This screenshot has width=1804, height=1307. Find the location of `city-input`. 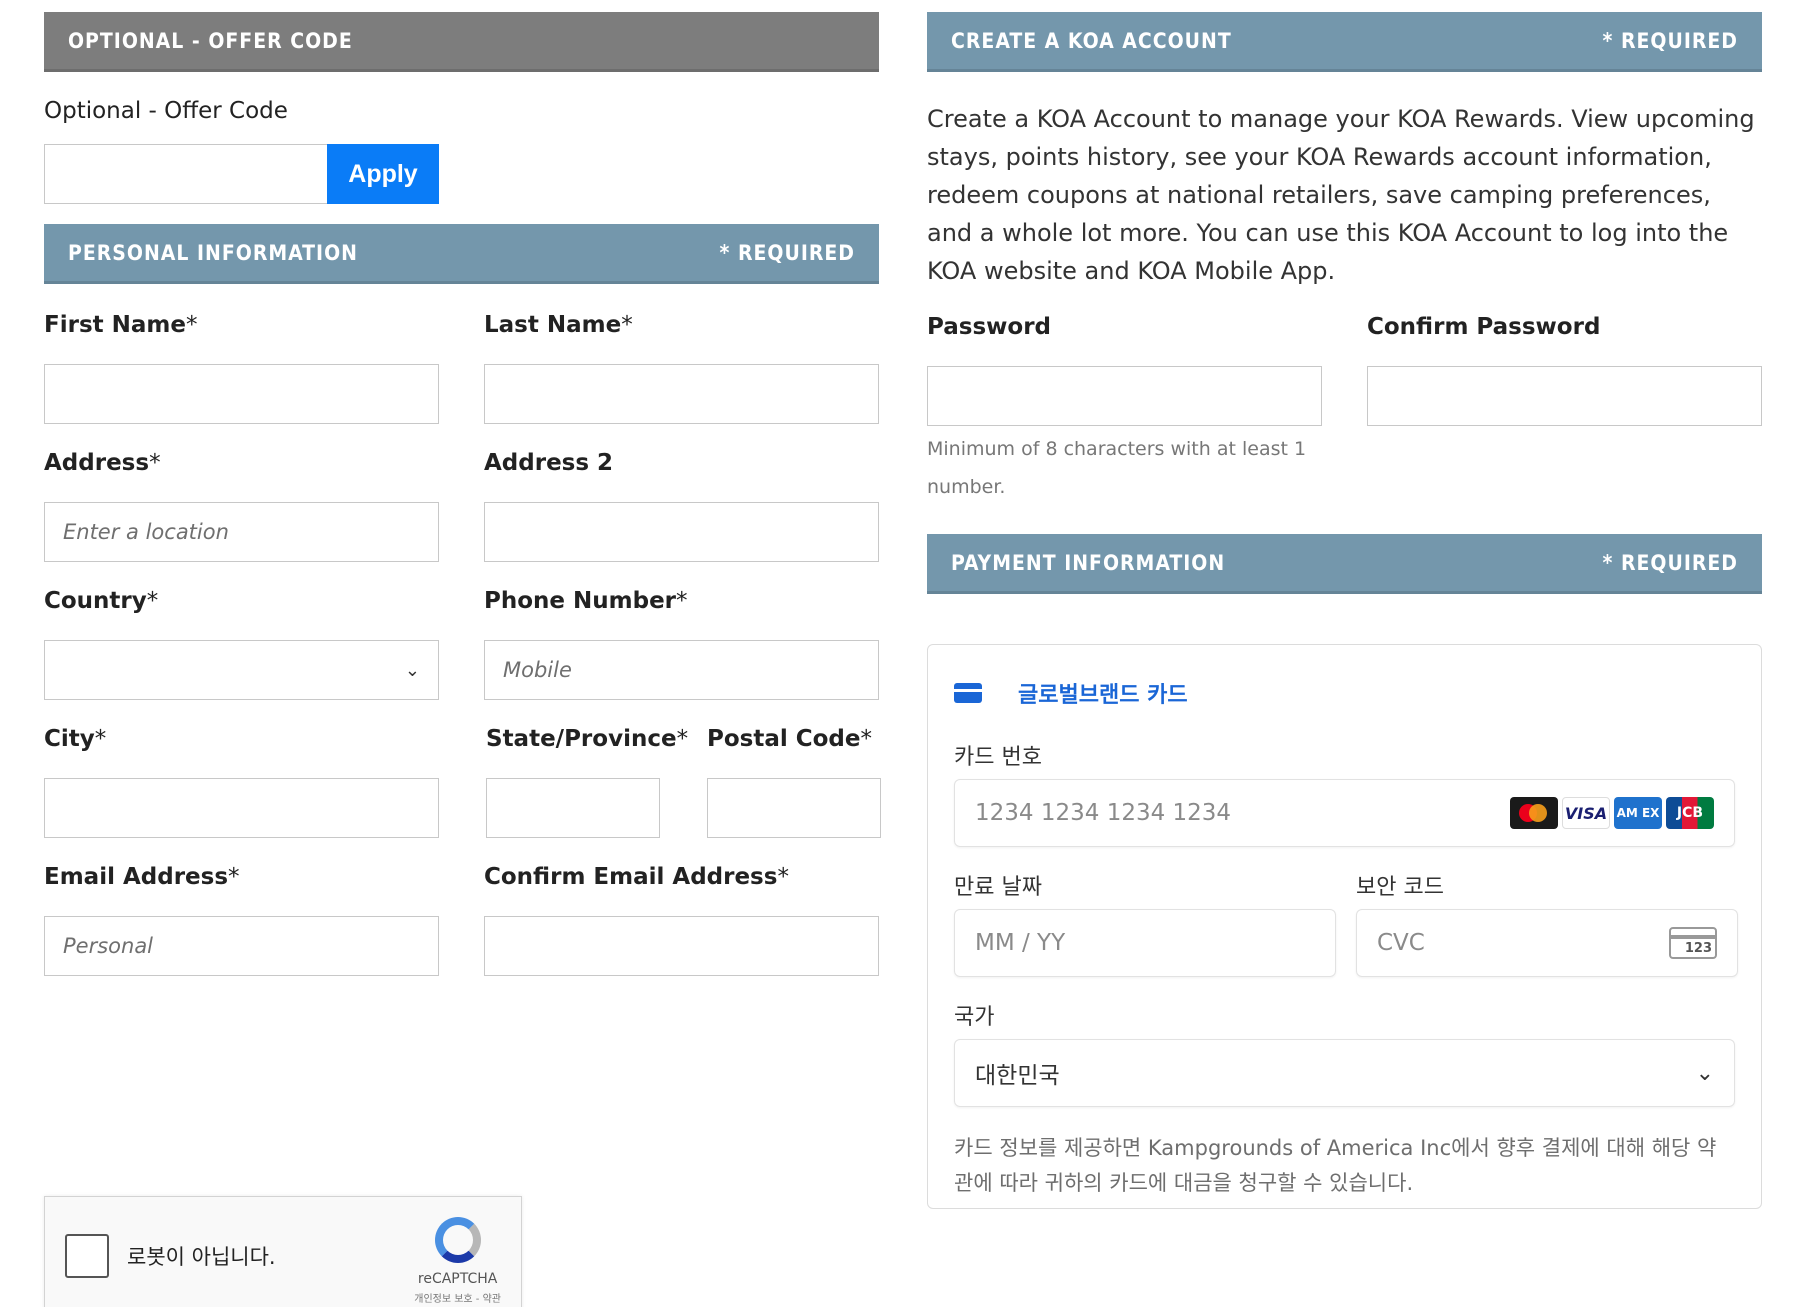

city-input is located at coordinates (241, 808).